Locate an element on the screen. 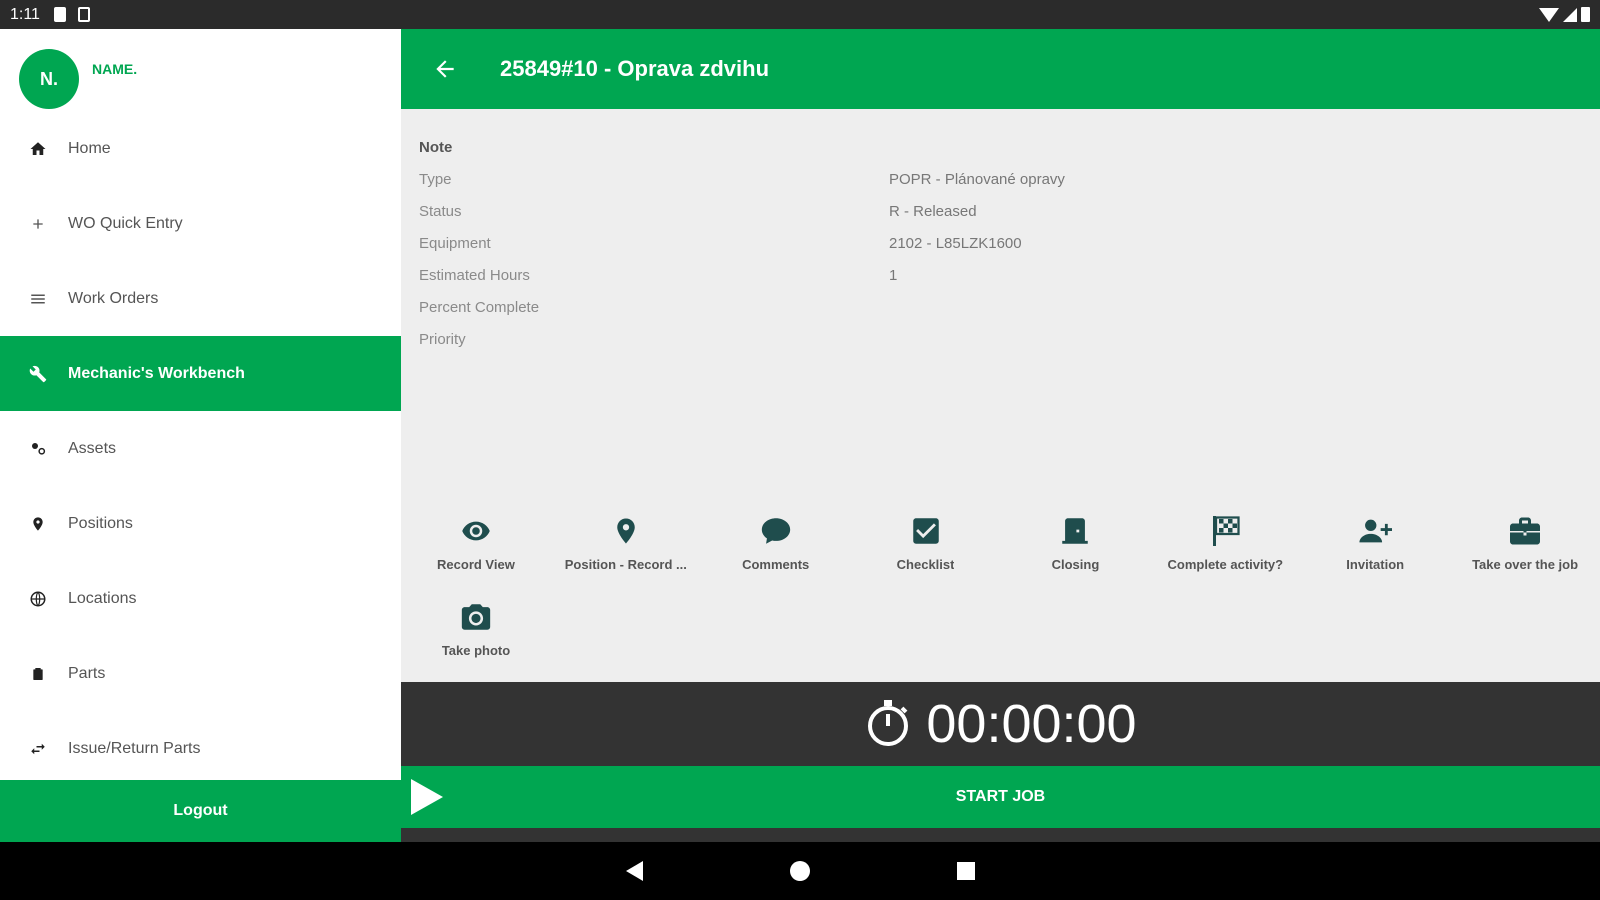 The image size is (1600, 900). parts-icon is located at coordinates (38, 674).